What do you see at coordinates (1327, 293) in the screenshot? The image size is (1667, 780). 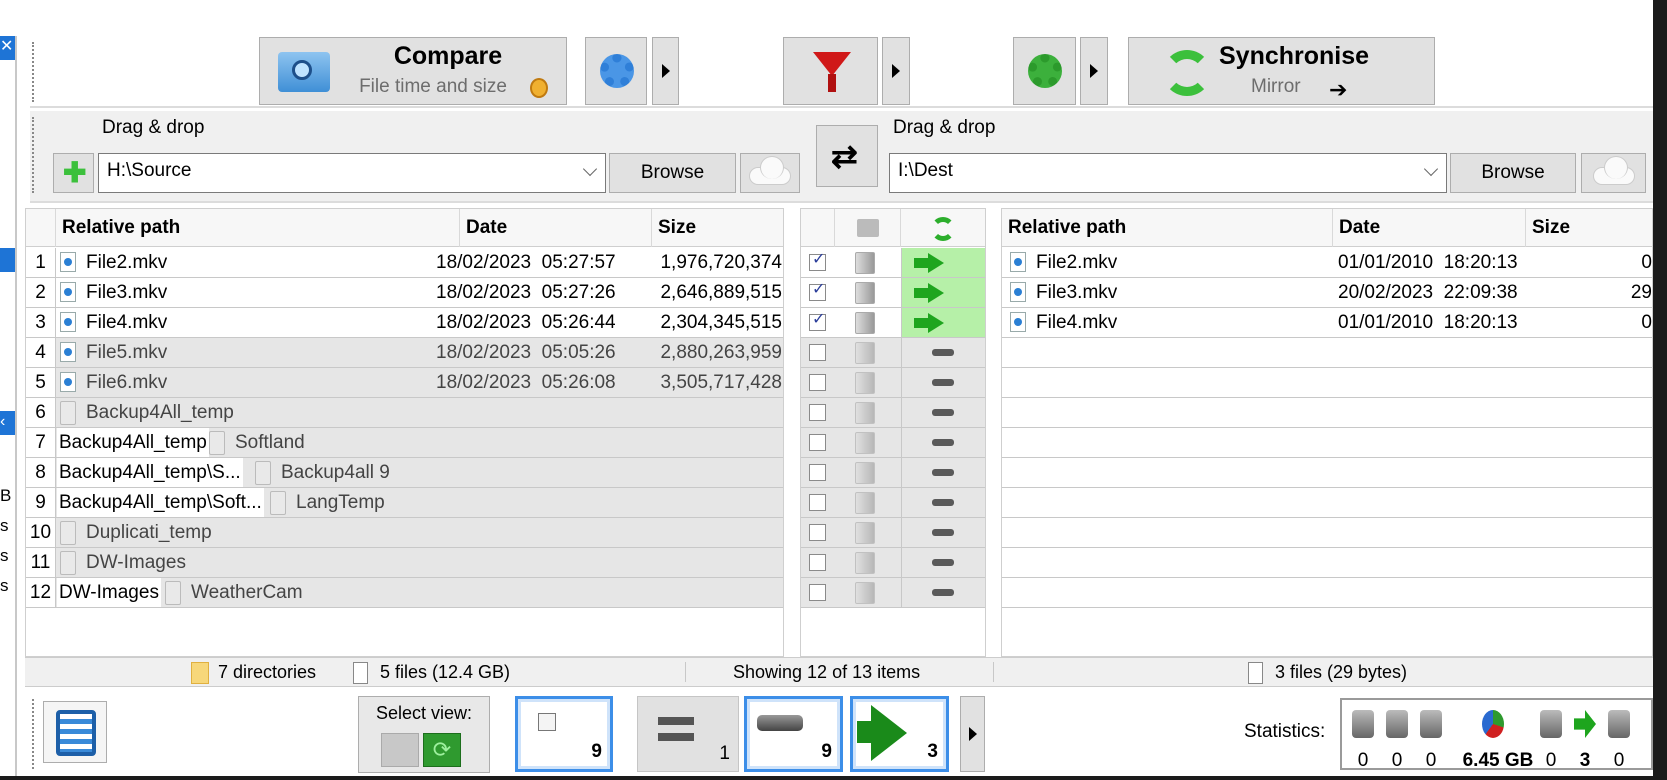 I see `table-row: File3.mkv 20/02/2023 22:09:38 29` at bounding box center [1327, 293].